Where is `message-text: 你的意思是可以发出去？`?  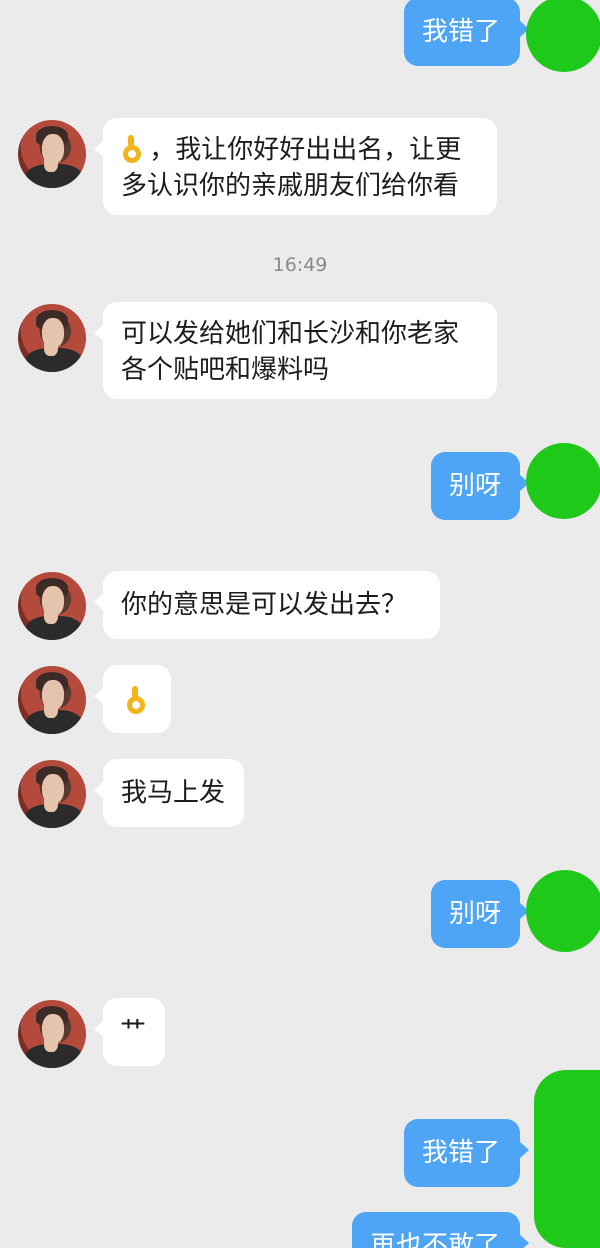
message-text: 你的意思是可以发出去？ is located at coordinates (264, 605).